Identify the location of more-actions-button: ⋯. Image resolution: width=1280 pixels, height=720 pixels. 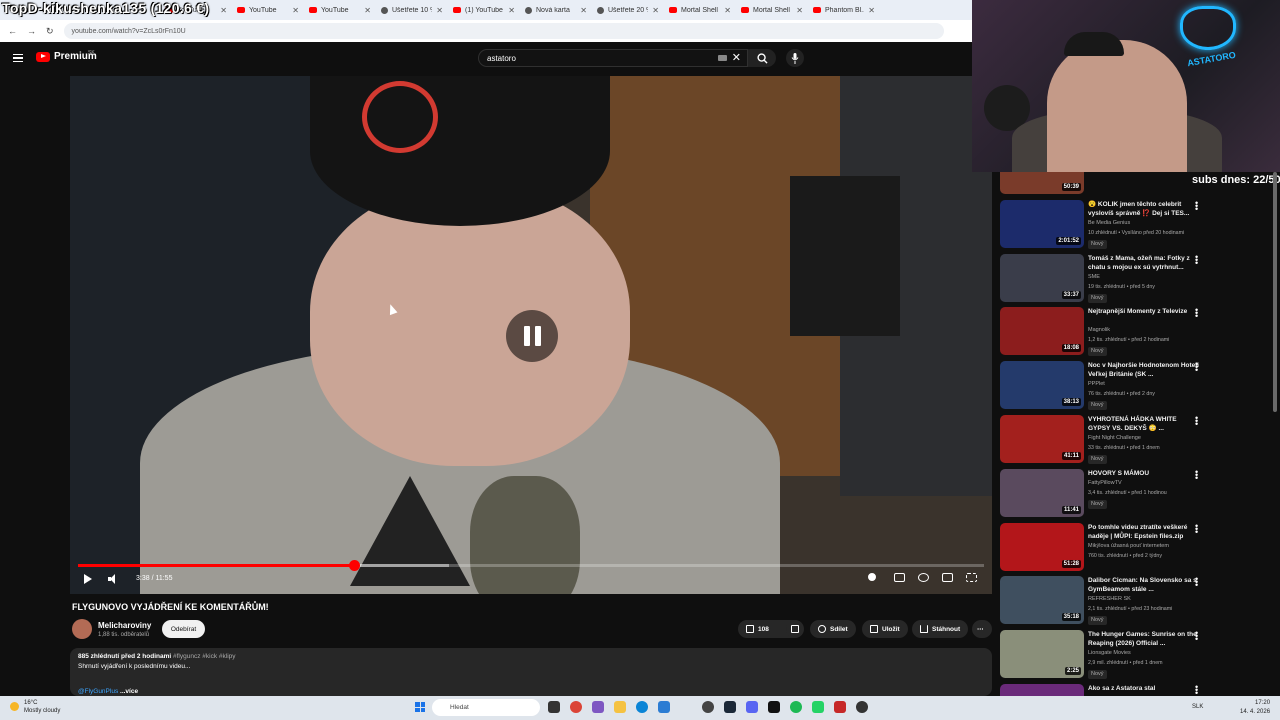
(982, 629).